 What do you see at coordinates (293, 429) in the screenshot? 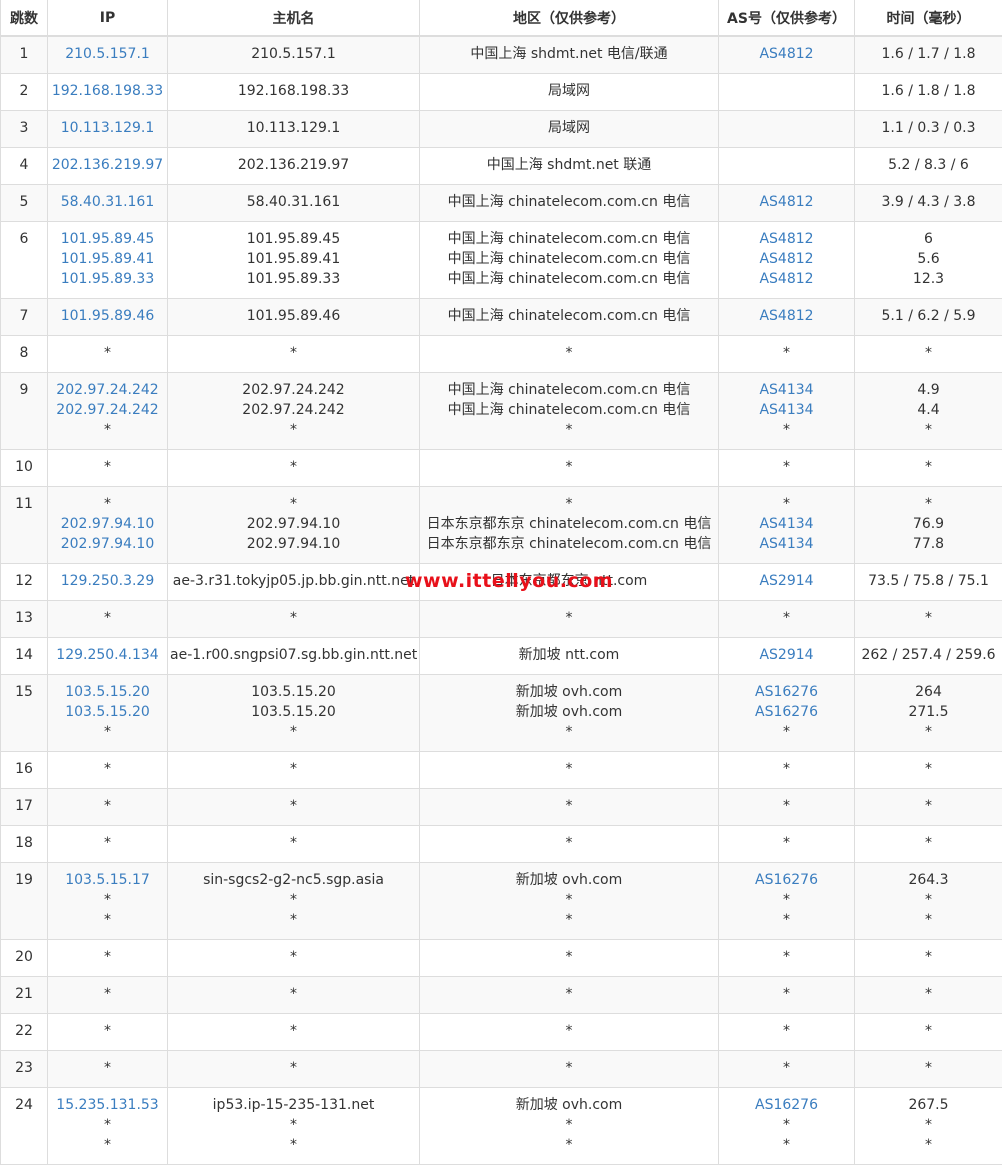
I see `host-value: *` at bounding box center [293, 429].